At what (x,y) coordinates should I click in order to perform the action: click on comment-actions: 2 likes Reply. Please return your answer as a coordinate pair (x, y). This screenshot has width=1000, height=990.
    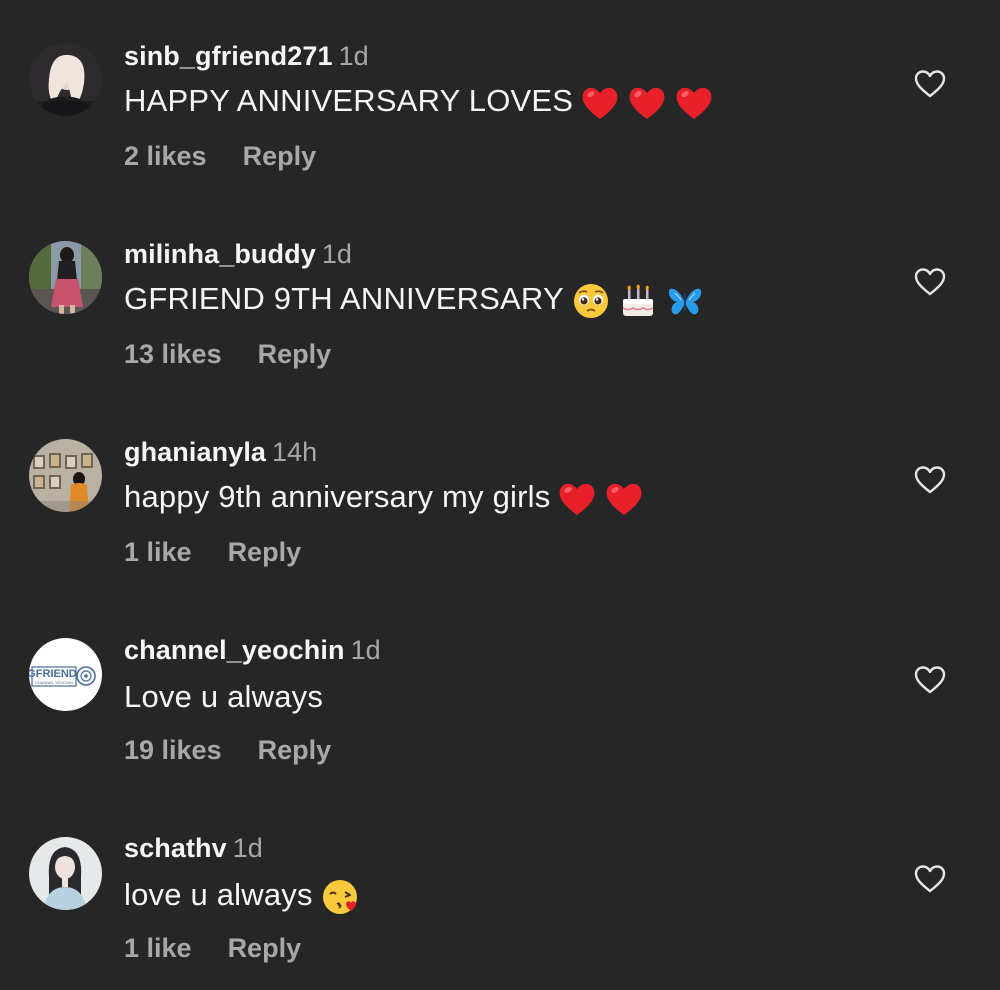
    Looking at the image, I should click on (220, 156).